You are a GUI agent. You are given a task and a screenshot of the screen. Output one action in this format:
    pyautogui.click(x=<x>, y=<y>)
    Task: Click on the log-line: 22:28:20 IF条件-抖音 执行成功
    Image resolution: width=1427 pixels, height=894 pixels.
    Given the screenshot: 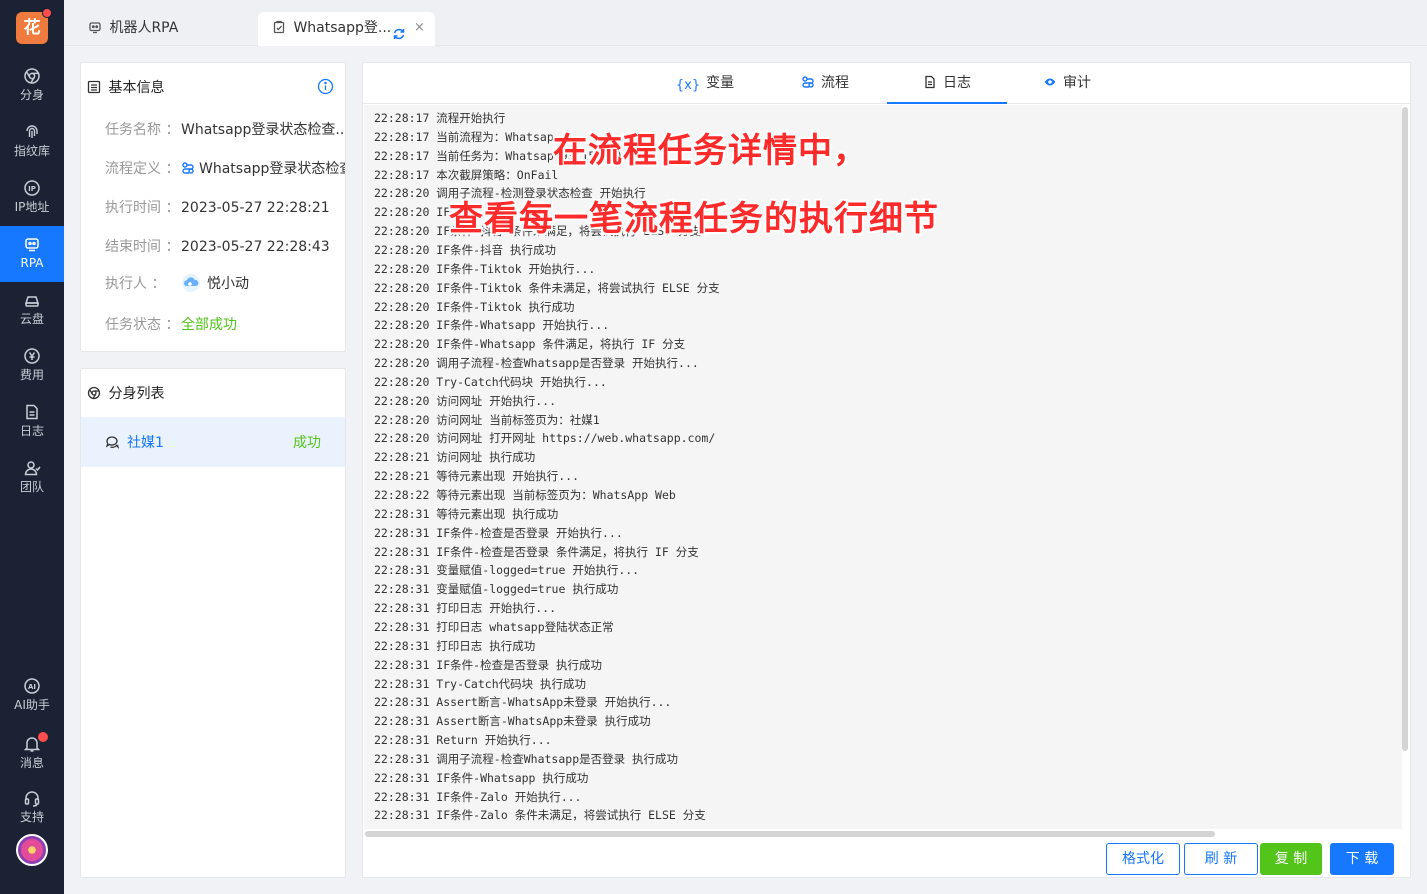 What is the action you would take?
    pyautogui.click(x=465, y=249)
    